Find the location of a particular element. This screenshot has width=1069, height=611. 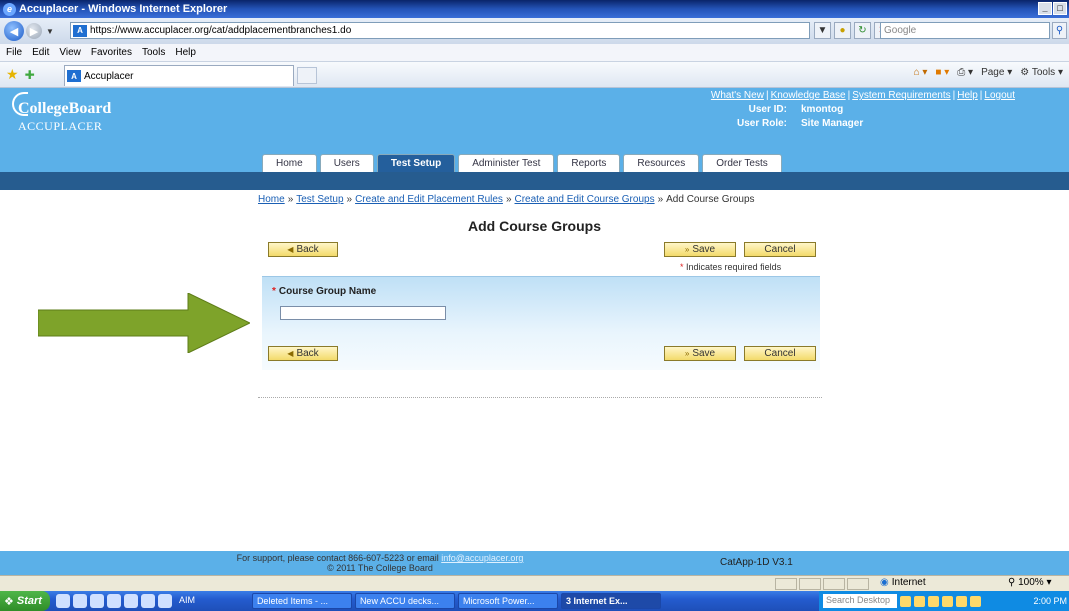

back-label: Back is located at coordinates (307, 249).